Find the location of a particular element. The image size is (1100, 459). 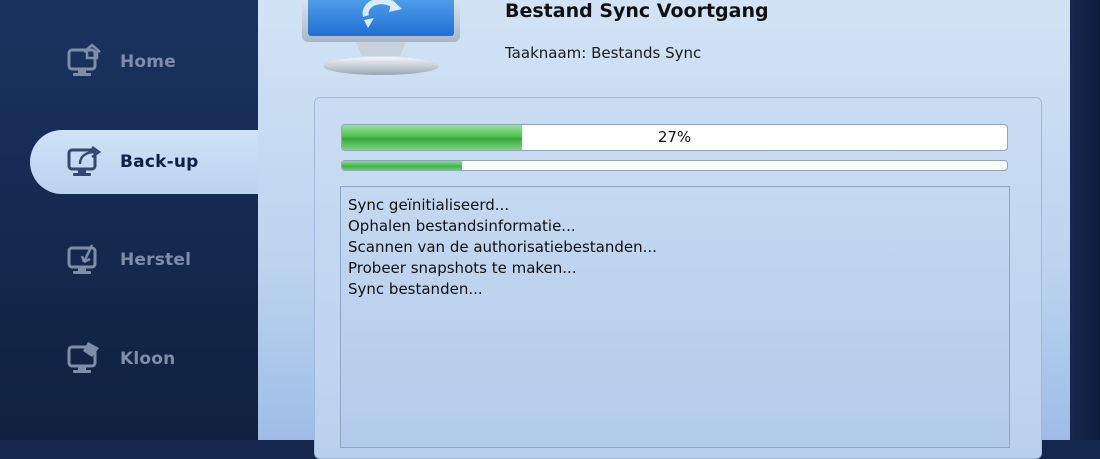

sidebar-item-kloon: Kloon is located at coordinates (144, 359).